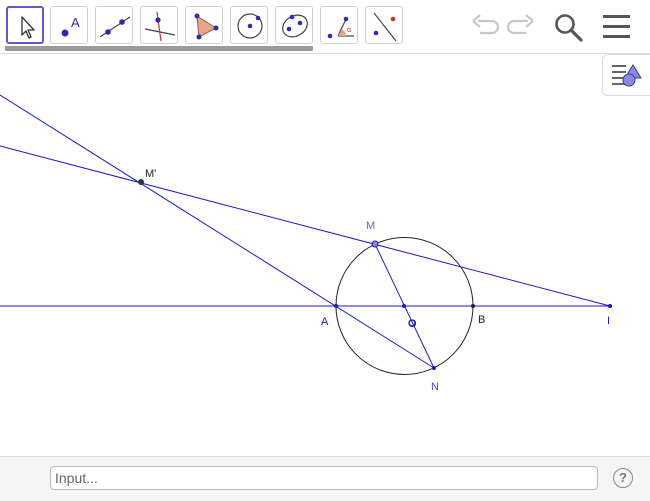 This screenshot has height=501, width=650. What do you see at coordinates (349, 30) in the screenshot?
I see `svg-text: α` at bounding box center [349, 30].